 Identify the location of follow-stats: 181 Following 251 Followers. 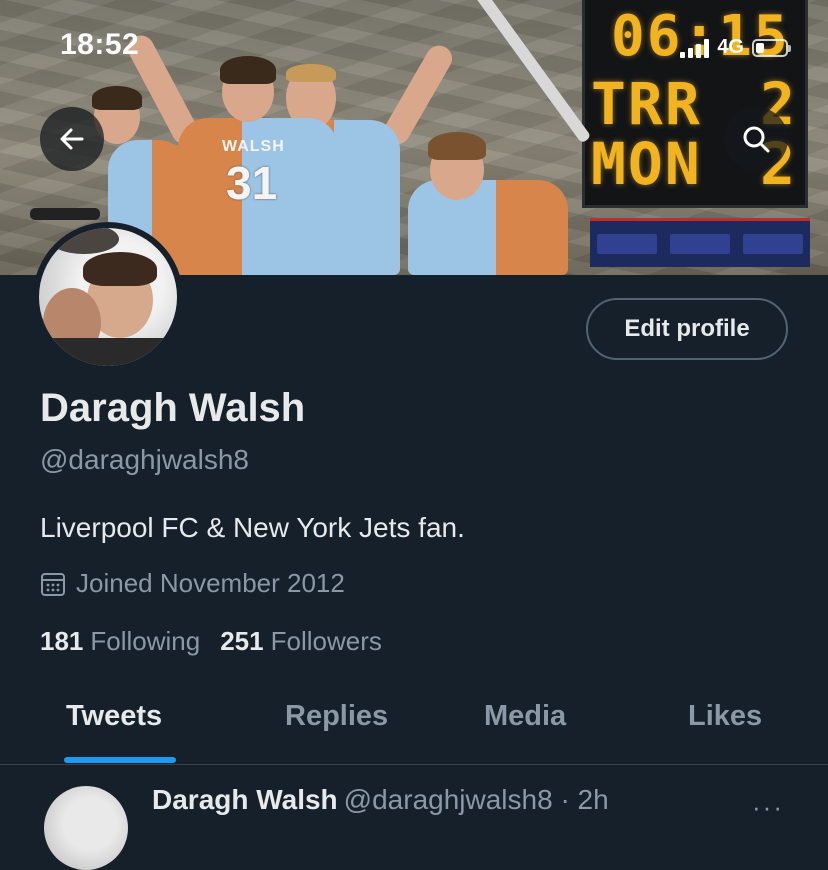
(211, 641).